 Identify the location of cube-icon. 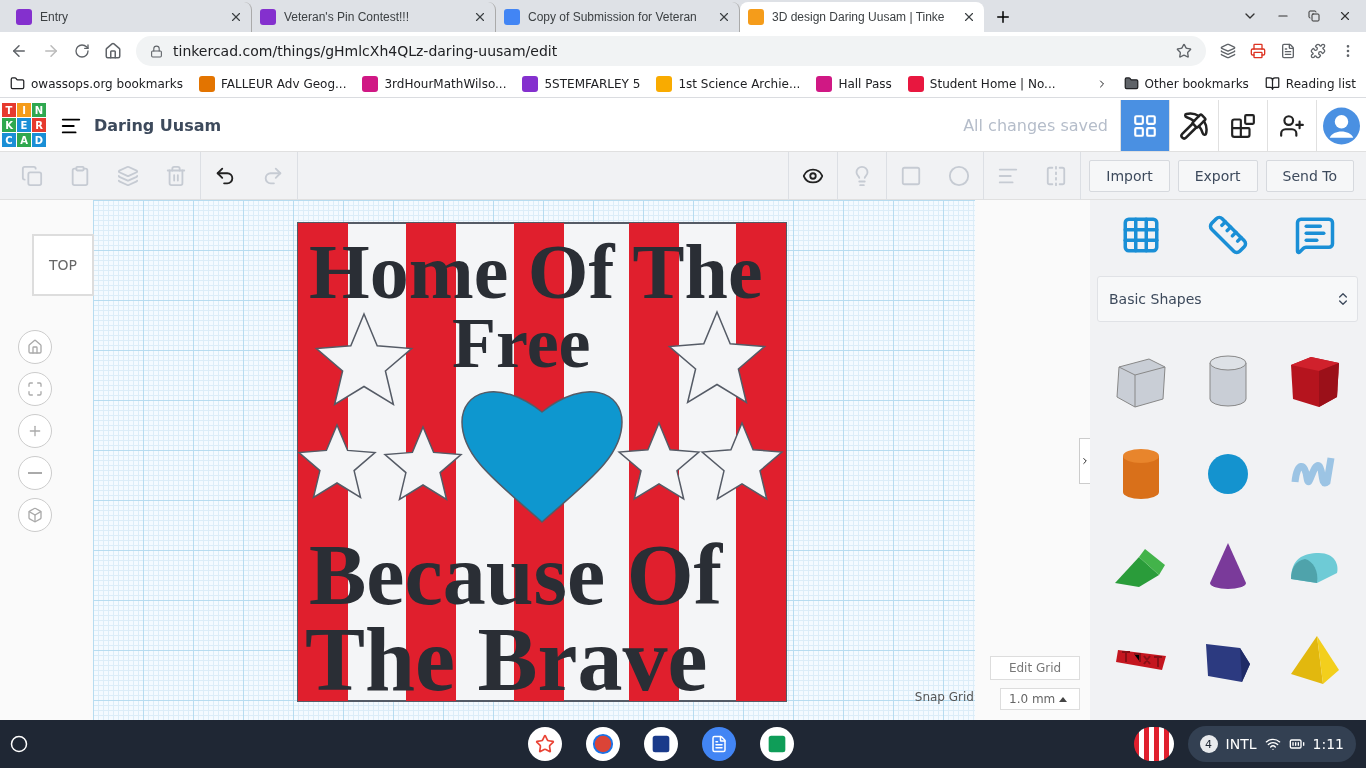
(35, 515).